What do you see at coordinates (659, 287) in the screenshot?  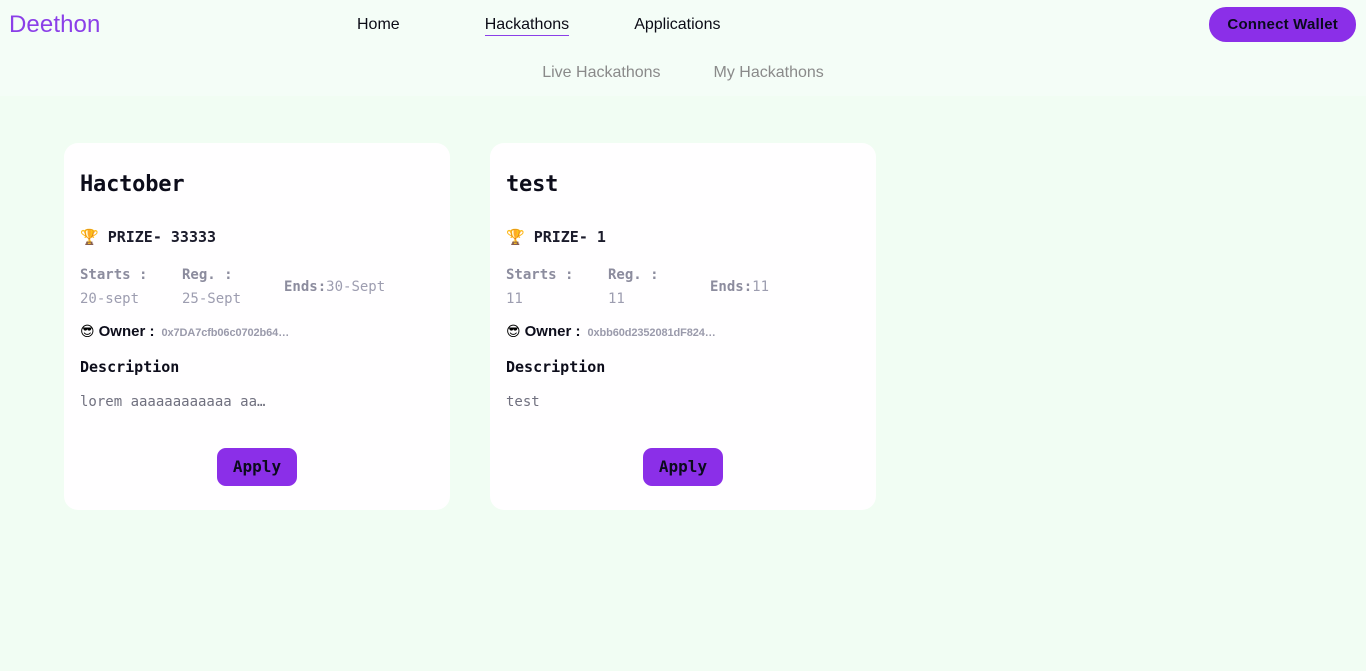 I see `registration-block: Reg. : 11` at bounding box center [659, 287].